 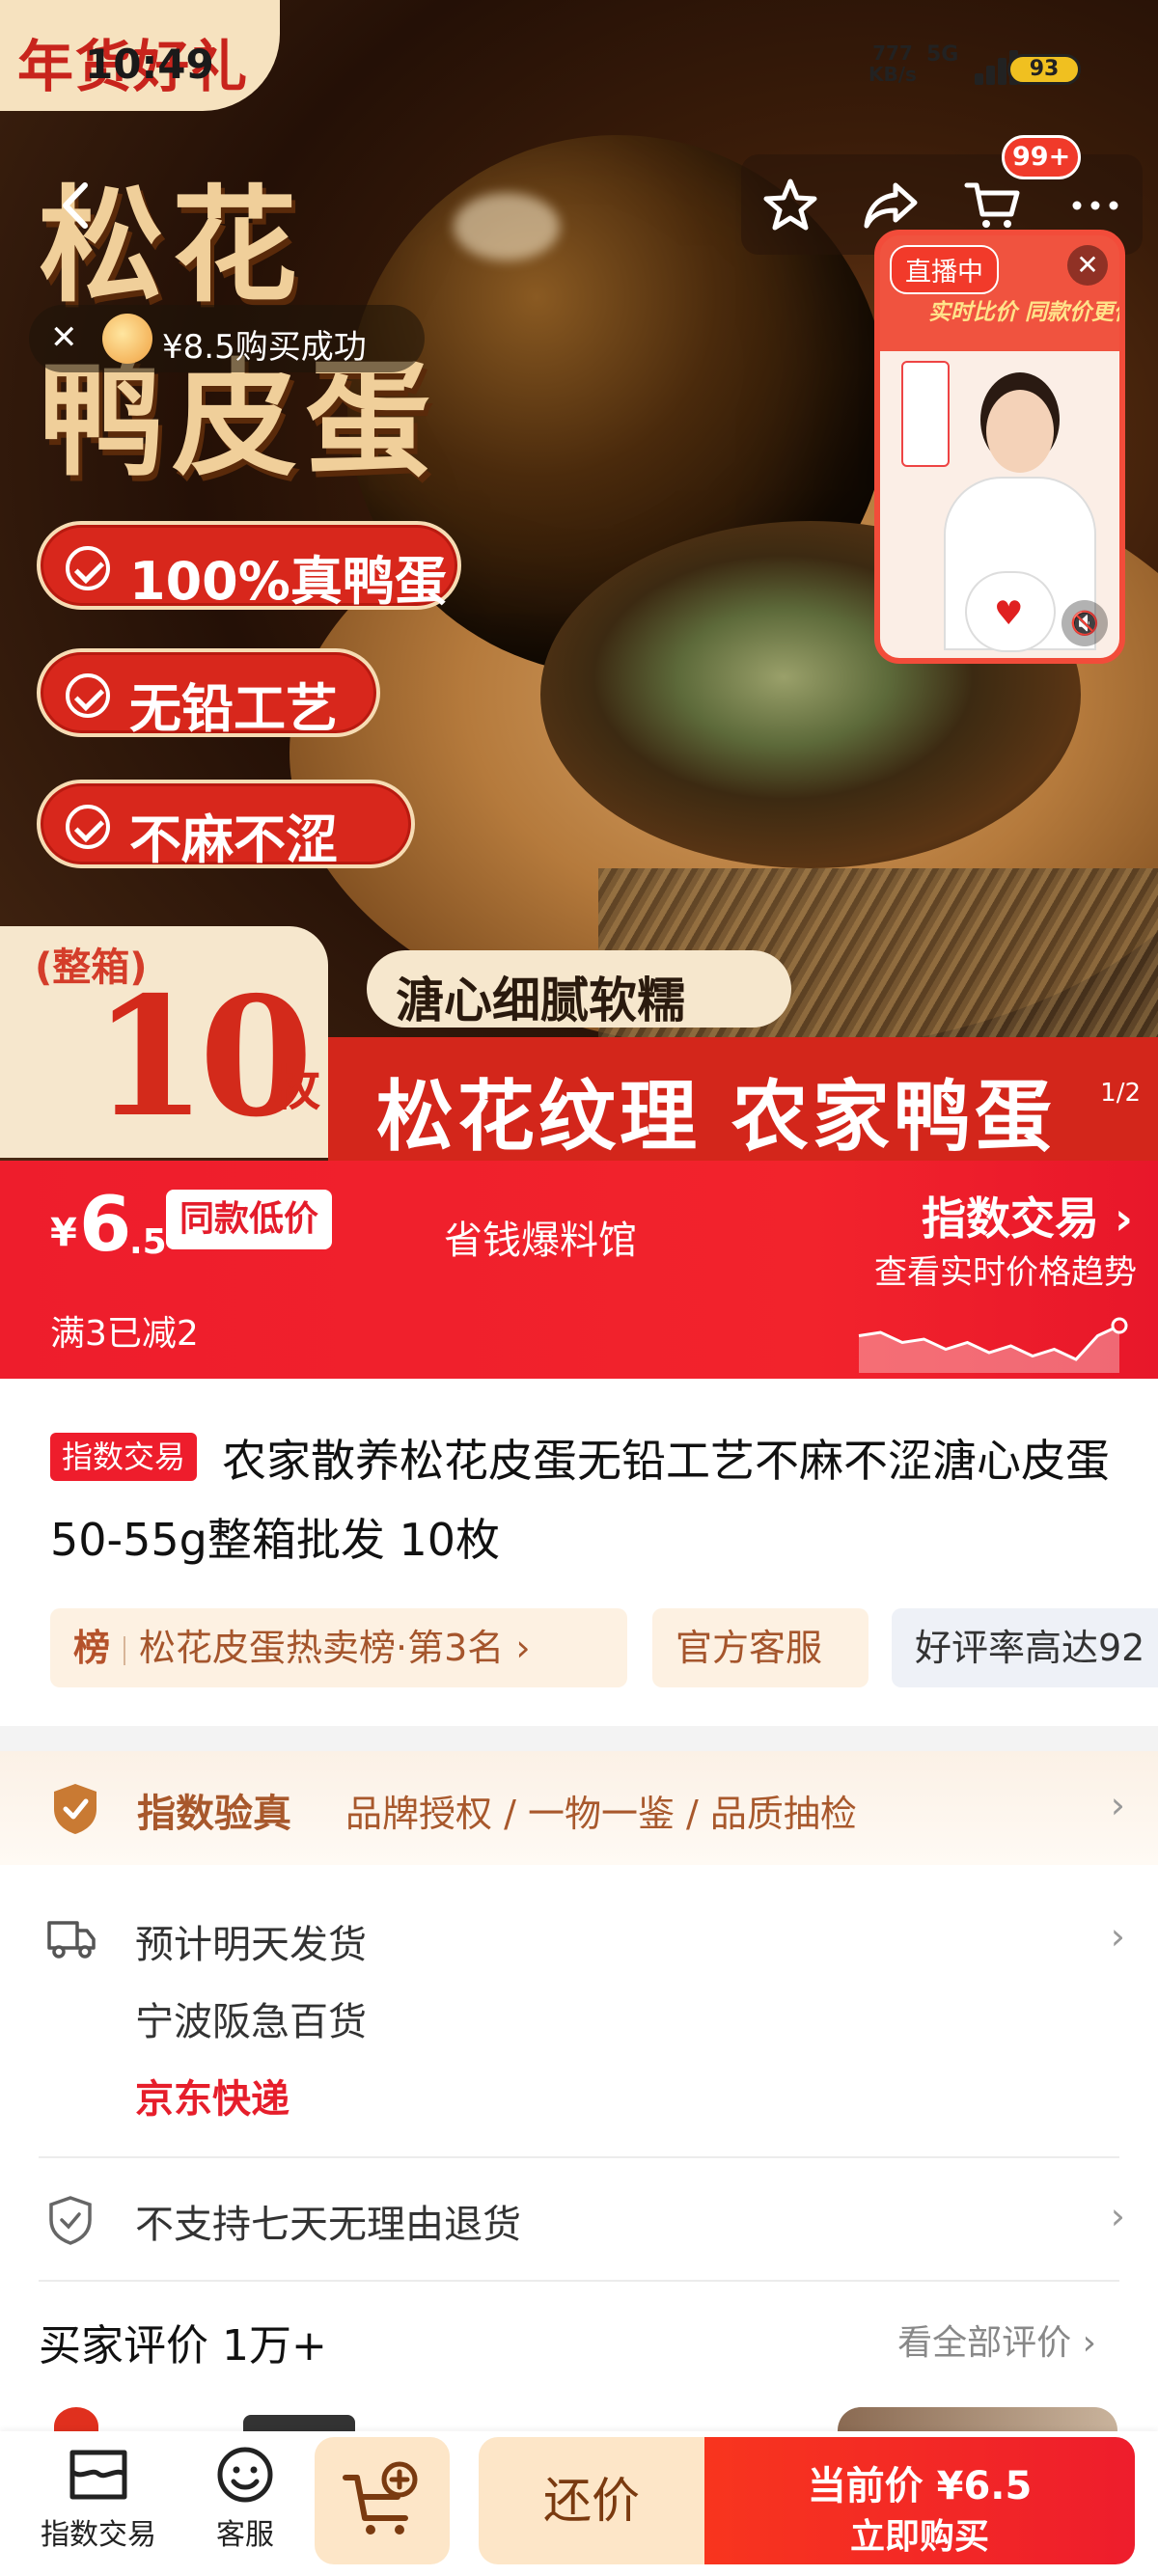 I want to click on courier: 京东快递, so click(x=212, y=2099).